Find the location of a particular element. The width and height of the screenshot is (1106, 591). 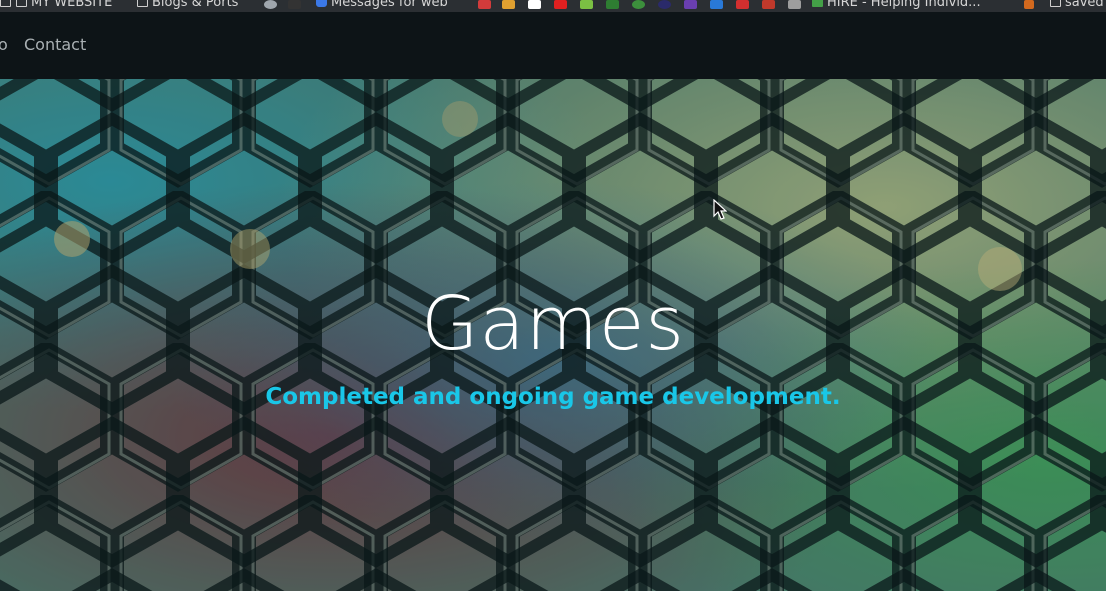

bookmark-label: MY WEBSITE is located at coordinates (72, 5).